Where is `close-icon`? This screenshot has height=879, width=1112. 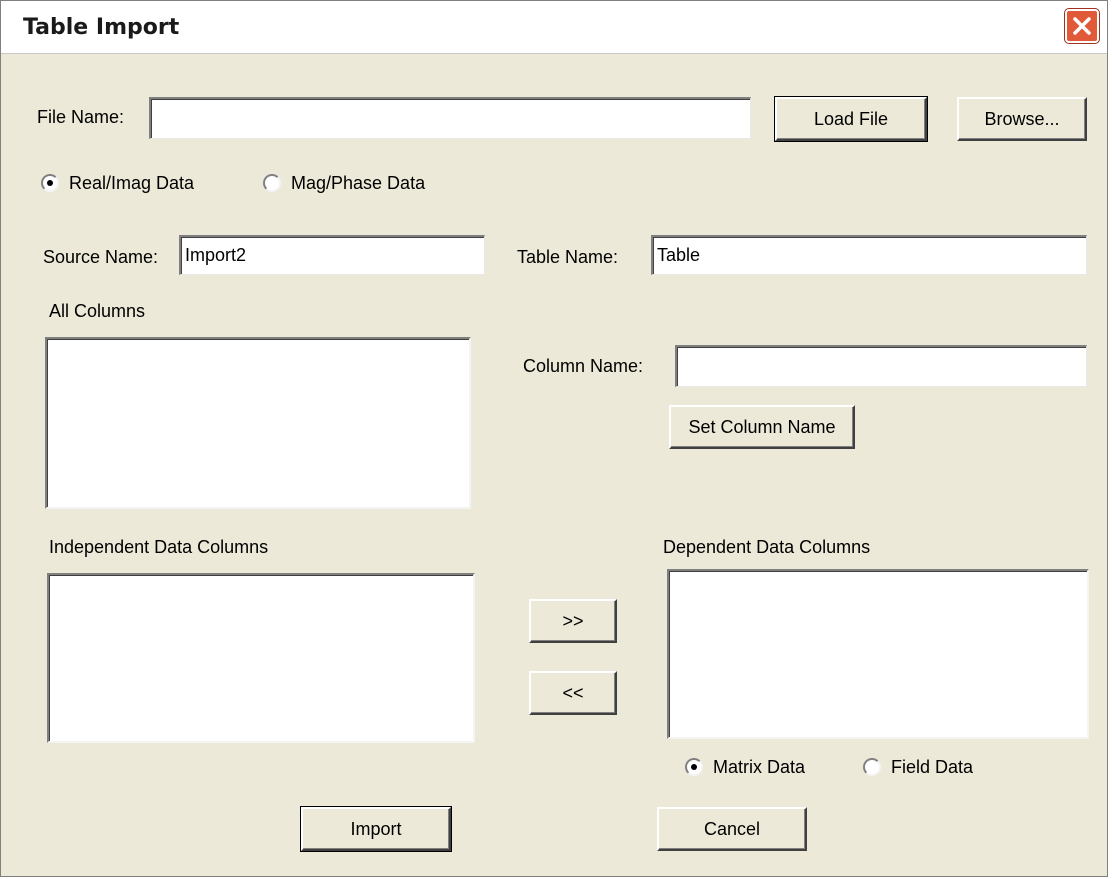
close-icon is located at coordinates (1082, 26).